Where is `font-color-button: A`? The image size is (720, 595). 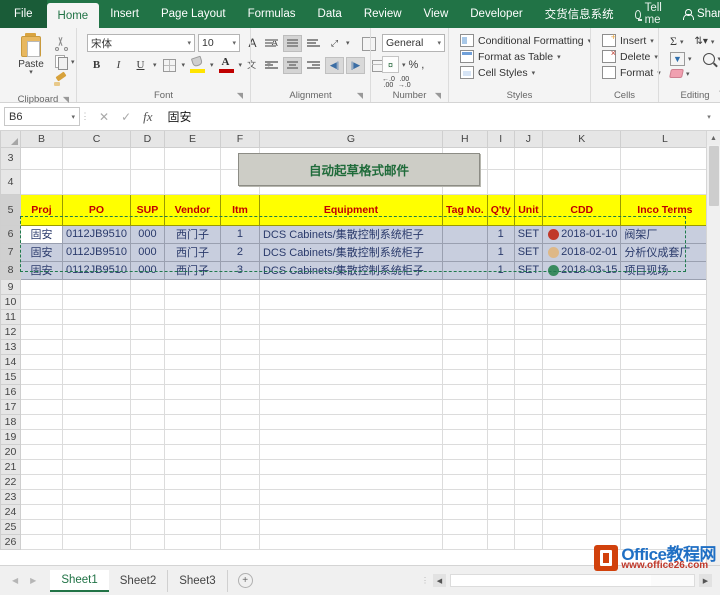 font-color-button: A is located at coordinates (226, 65).